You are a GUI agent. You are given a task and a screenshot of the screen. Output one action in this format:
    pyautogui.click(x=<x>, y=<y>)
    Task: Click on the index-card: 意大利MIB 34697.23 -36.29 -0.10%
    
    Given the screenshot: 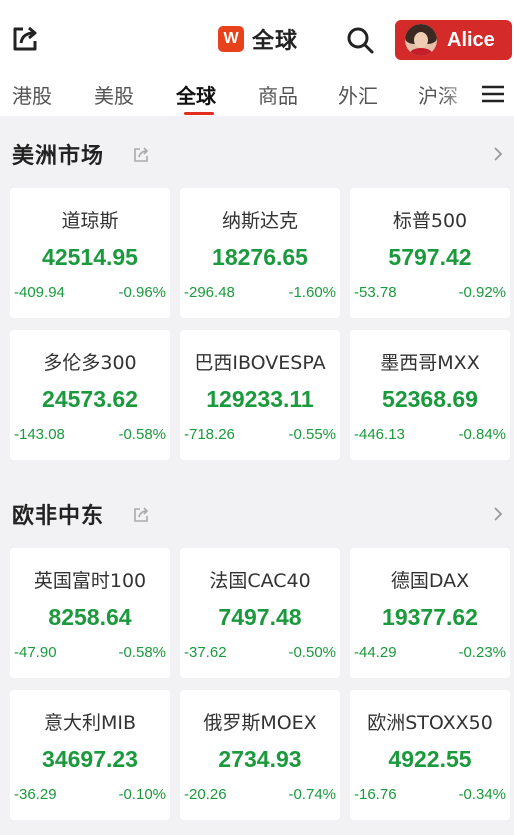 What is the action you would take?
    pyautogui.click(x=90, y=755)
    